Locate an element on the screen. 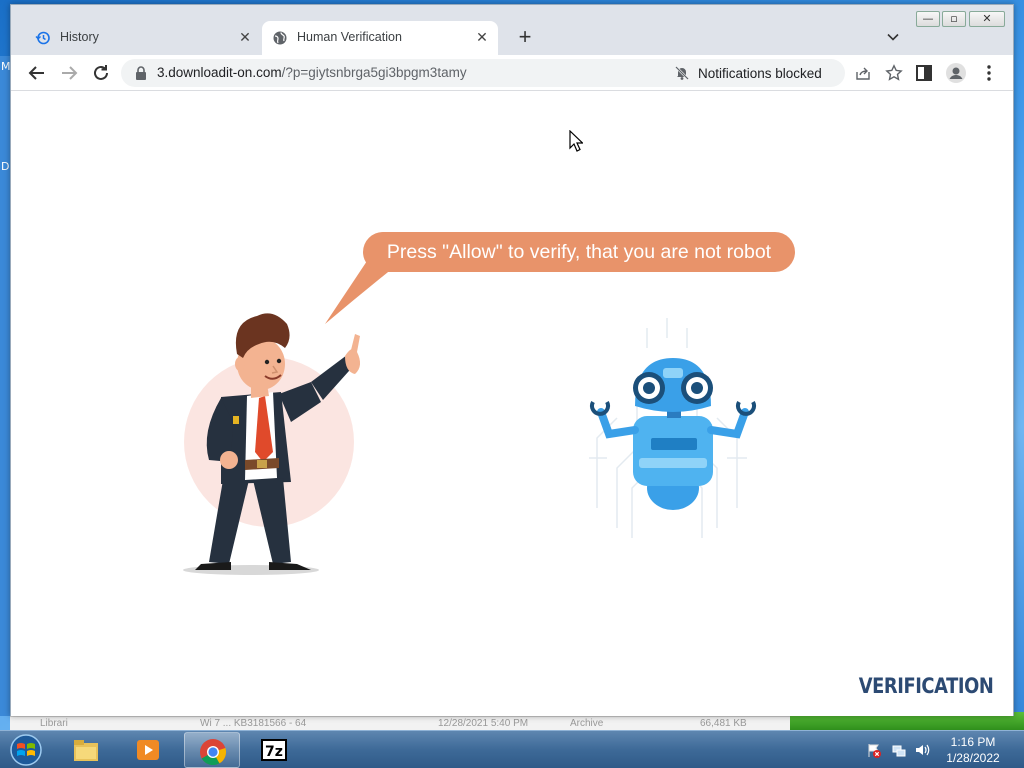 The height and width of the screenshot is (768, 1024). volume-icon is located at coordinates (922, 750).